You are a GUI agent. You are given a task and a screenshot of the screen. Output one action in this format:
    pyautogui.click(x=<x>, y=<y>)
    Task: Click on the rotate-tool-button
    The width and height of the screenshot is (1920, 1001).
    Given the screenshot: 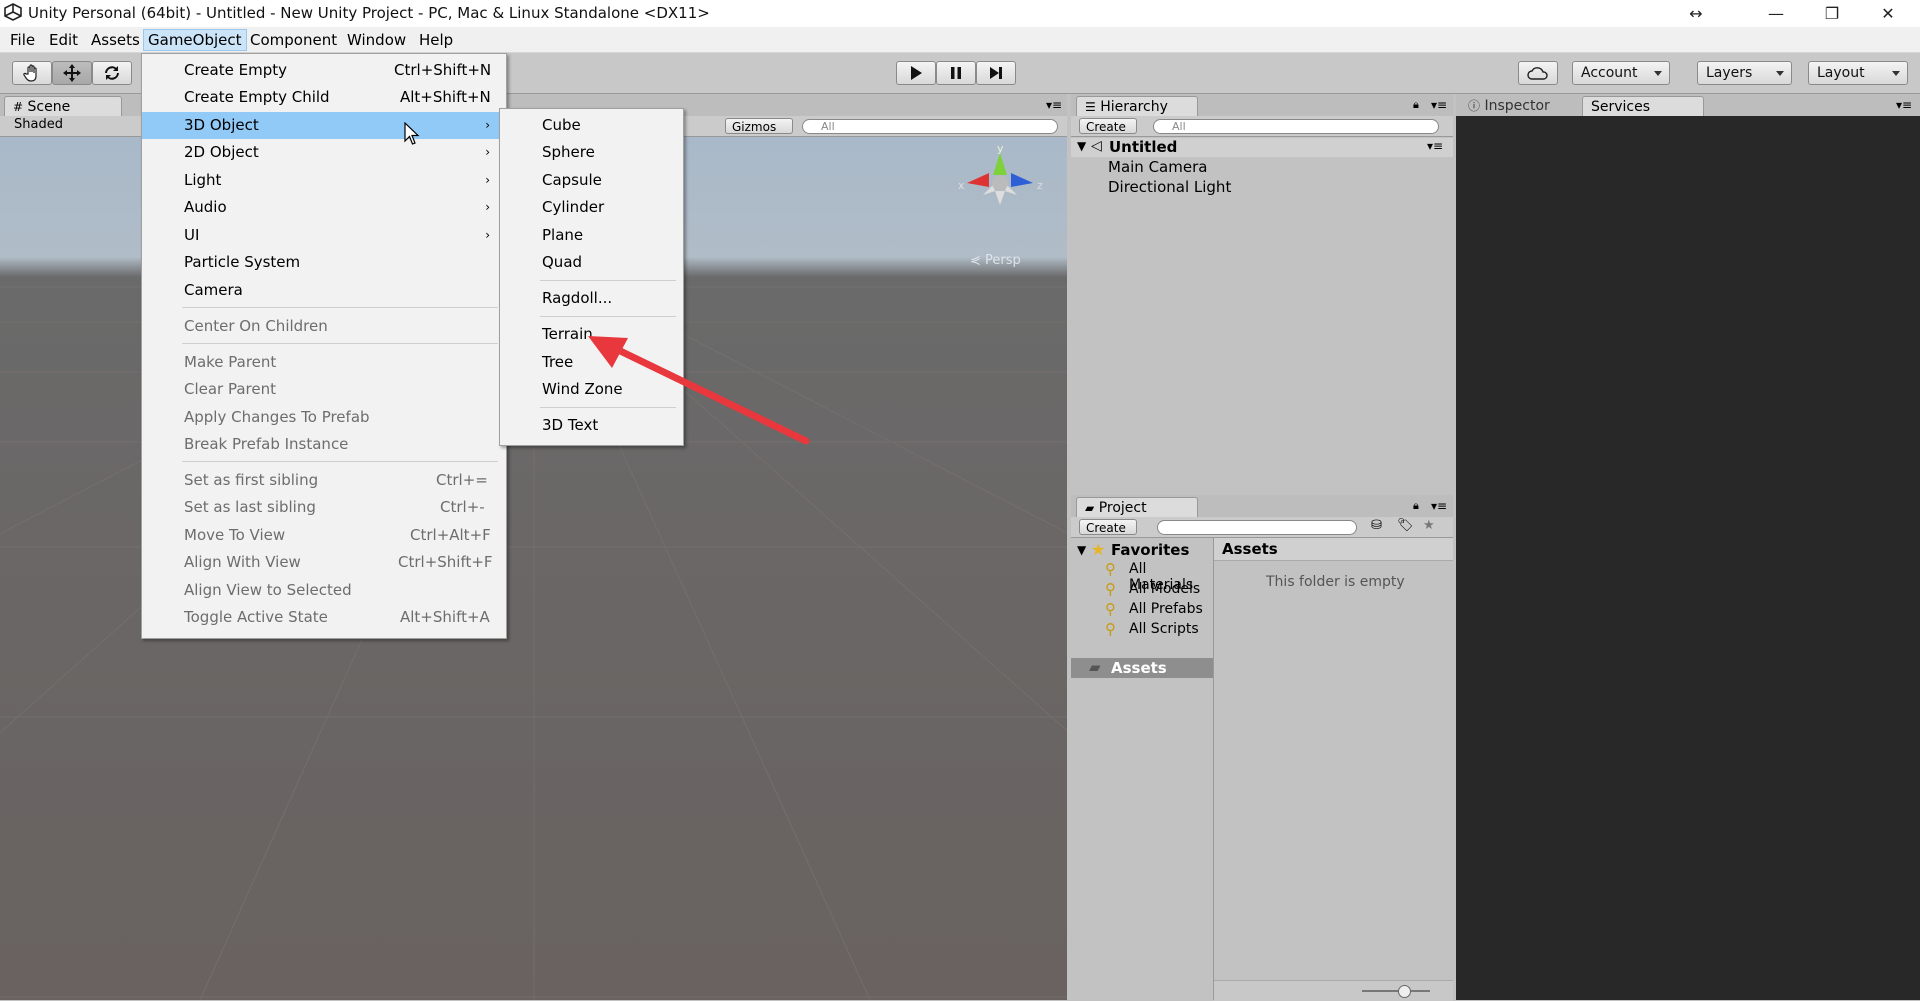 What is the action you would take?
    pyautogui.click(x=112, y=73)
    